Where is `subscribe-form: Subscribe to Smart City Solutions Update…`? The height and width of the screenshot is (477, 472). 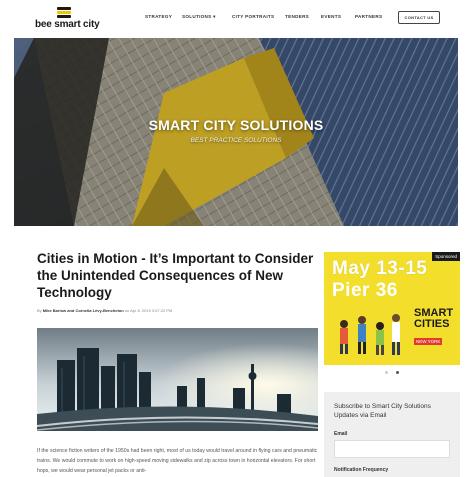 subscribe-form: Subscribe to Smart City Solutions Update… is located at coordinates (392, 434).